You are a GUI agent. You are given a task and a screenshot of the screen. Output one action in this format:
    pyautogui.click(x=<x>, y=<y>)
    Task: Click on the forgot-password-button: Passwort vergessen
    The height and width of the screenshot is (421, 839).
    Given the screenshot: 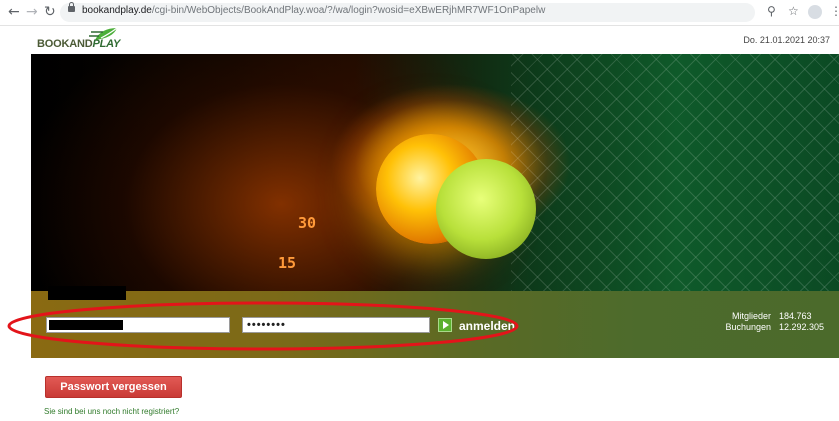 What is the action you would take?
    pyautogui.click(x=113, y=387)
    